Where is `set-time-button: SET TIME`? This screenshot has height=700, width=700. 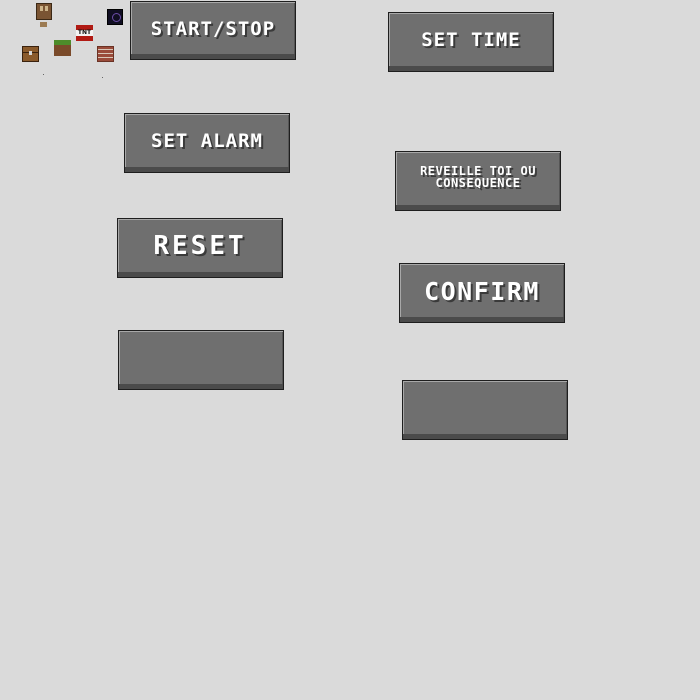 set-time-button: SET TIME is located at coordinates (471, 42).